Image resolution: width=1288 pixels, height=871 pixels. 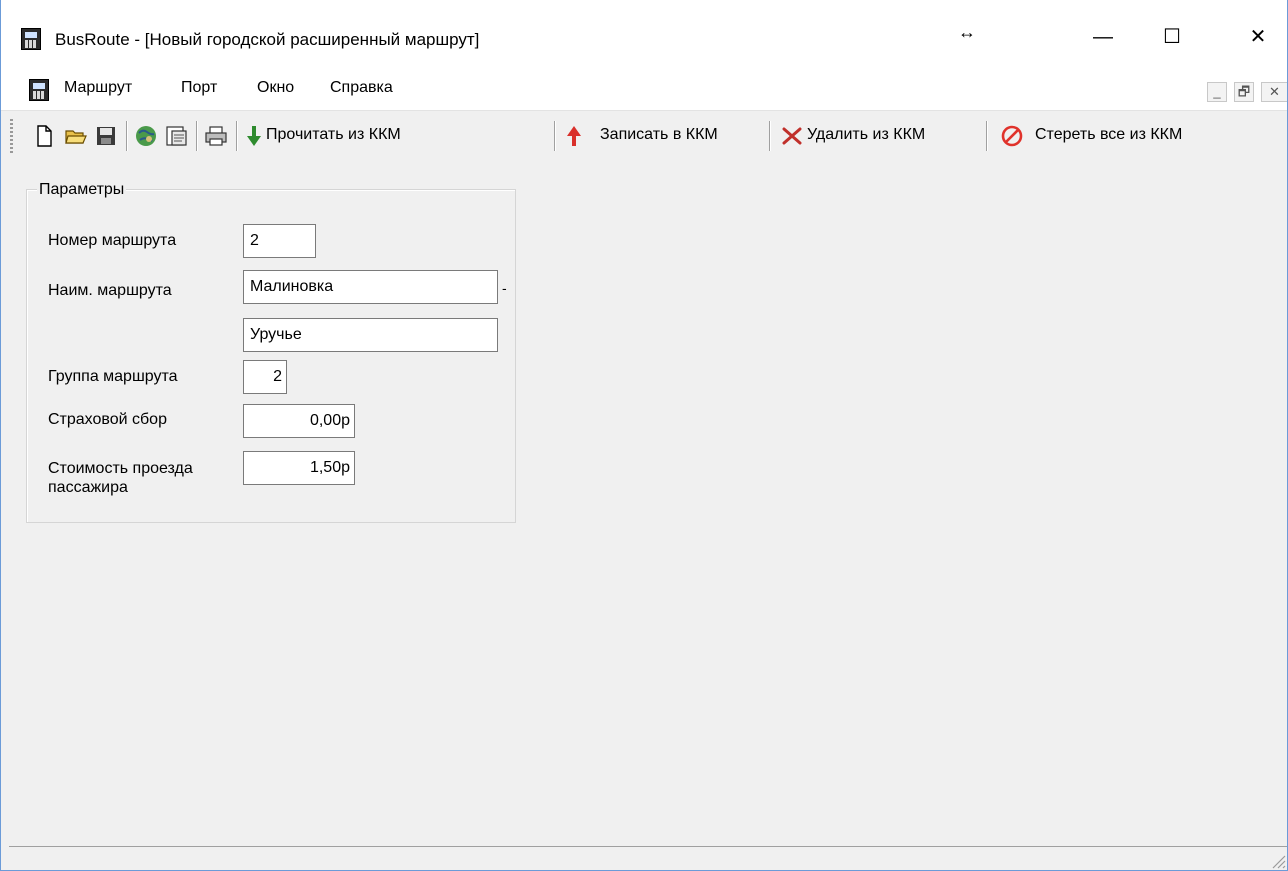 I want to click on route-name-label: Наим. маршрута, so click(x=110, y=290).